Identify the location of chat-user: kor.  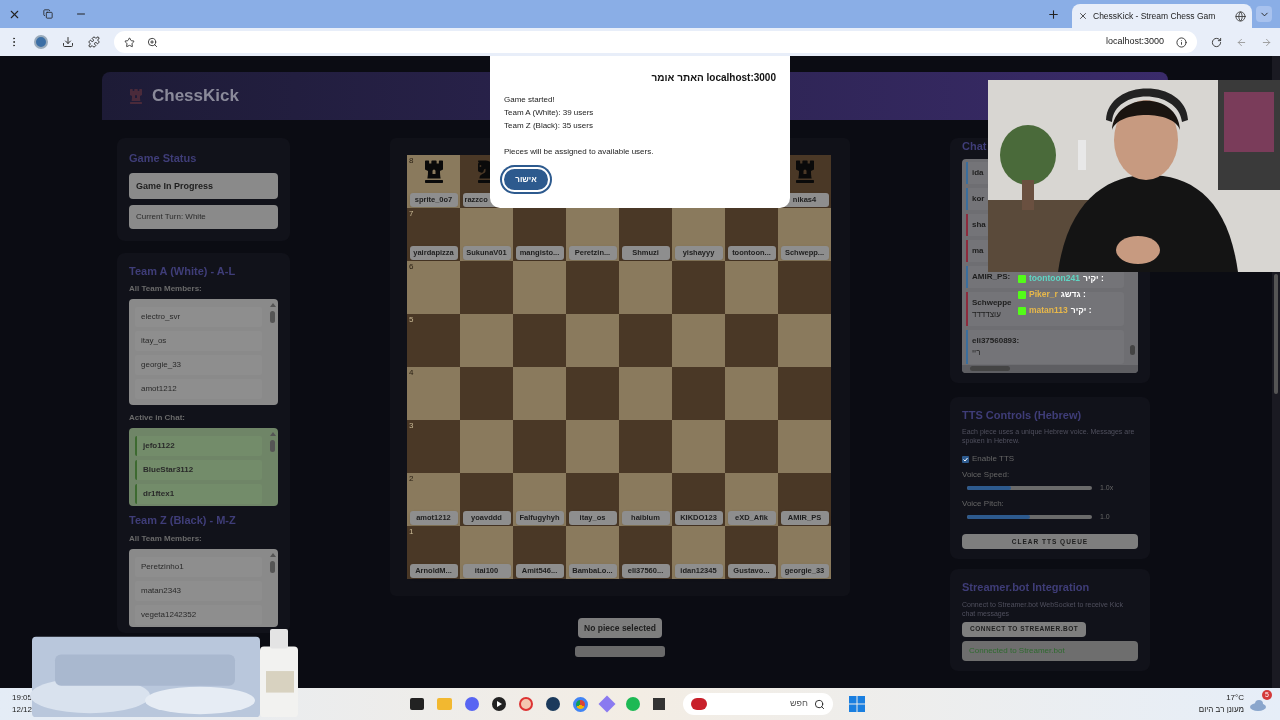
(978, 198).